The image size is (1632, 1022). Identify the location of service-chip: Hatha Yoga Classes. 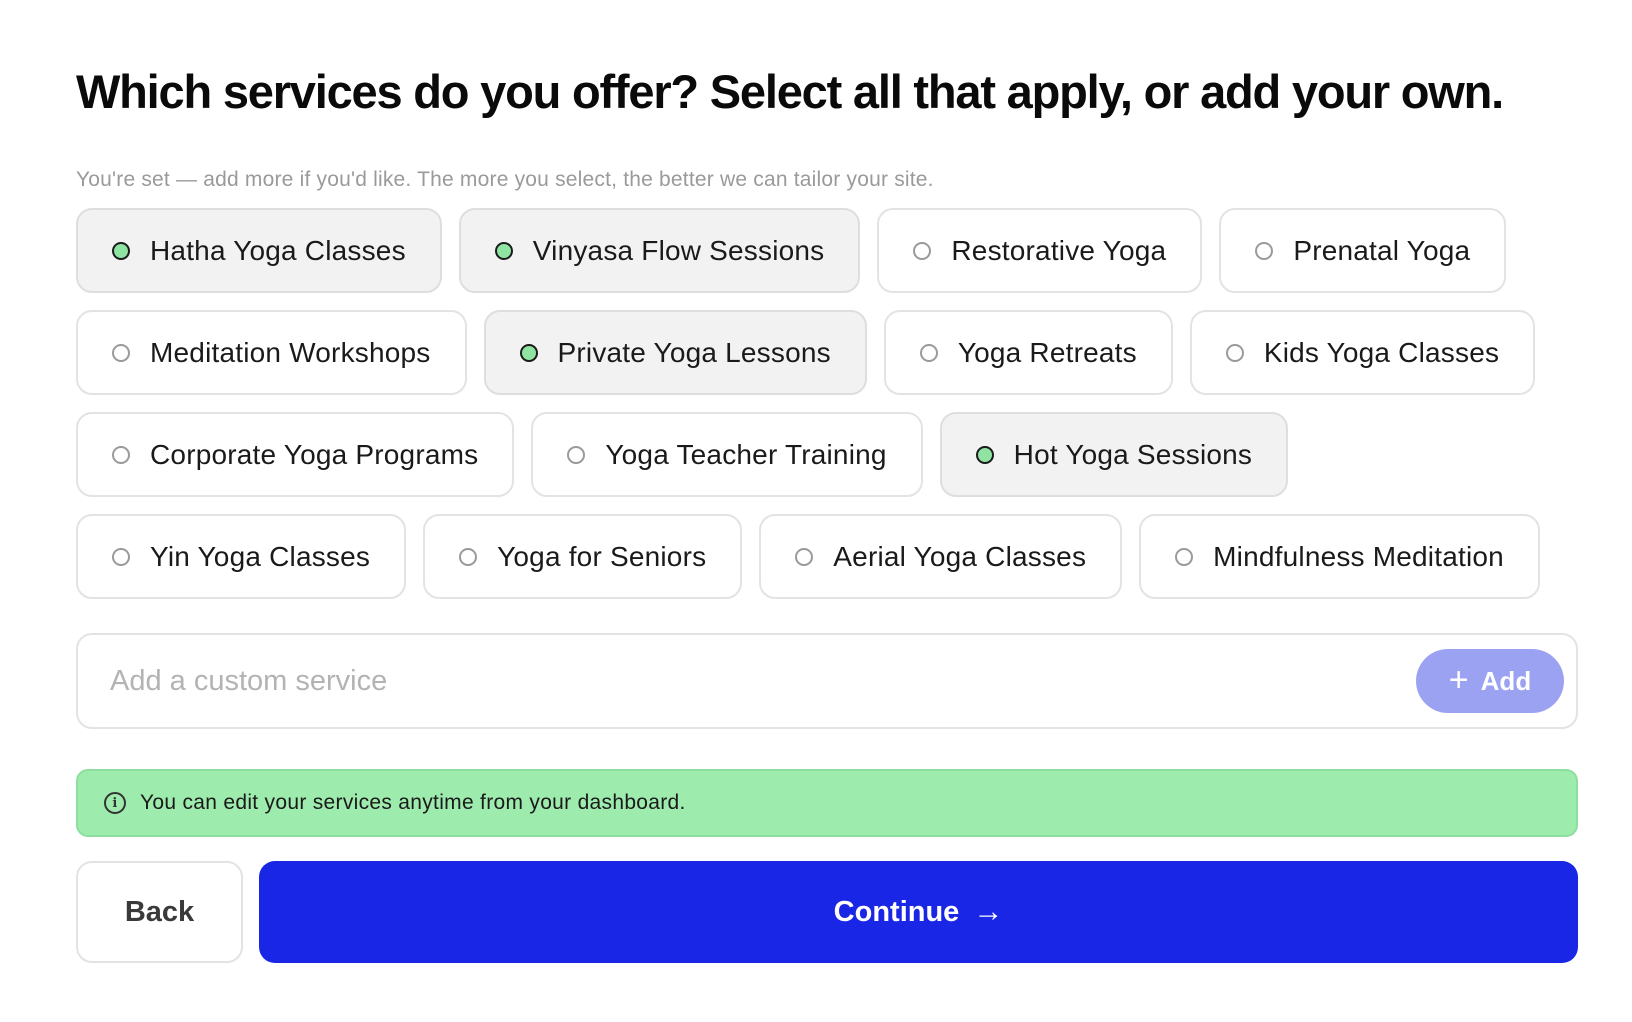
(259, 251).